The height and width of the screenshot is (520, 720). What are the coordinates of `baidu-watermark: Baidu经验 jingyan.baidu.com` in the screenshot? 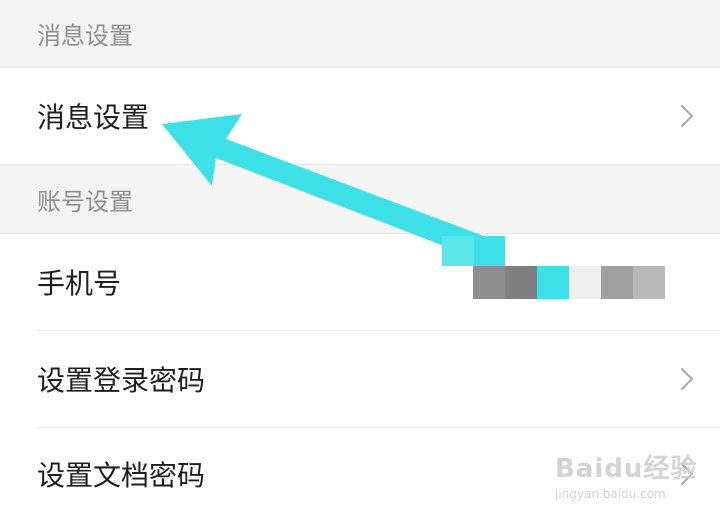 It's located at (630, 478).